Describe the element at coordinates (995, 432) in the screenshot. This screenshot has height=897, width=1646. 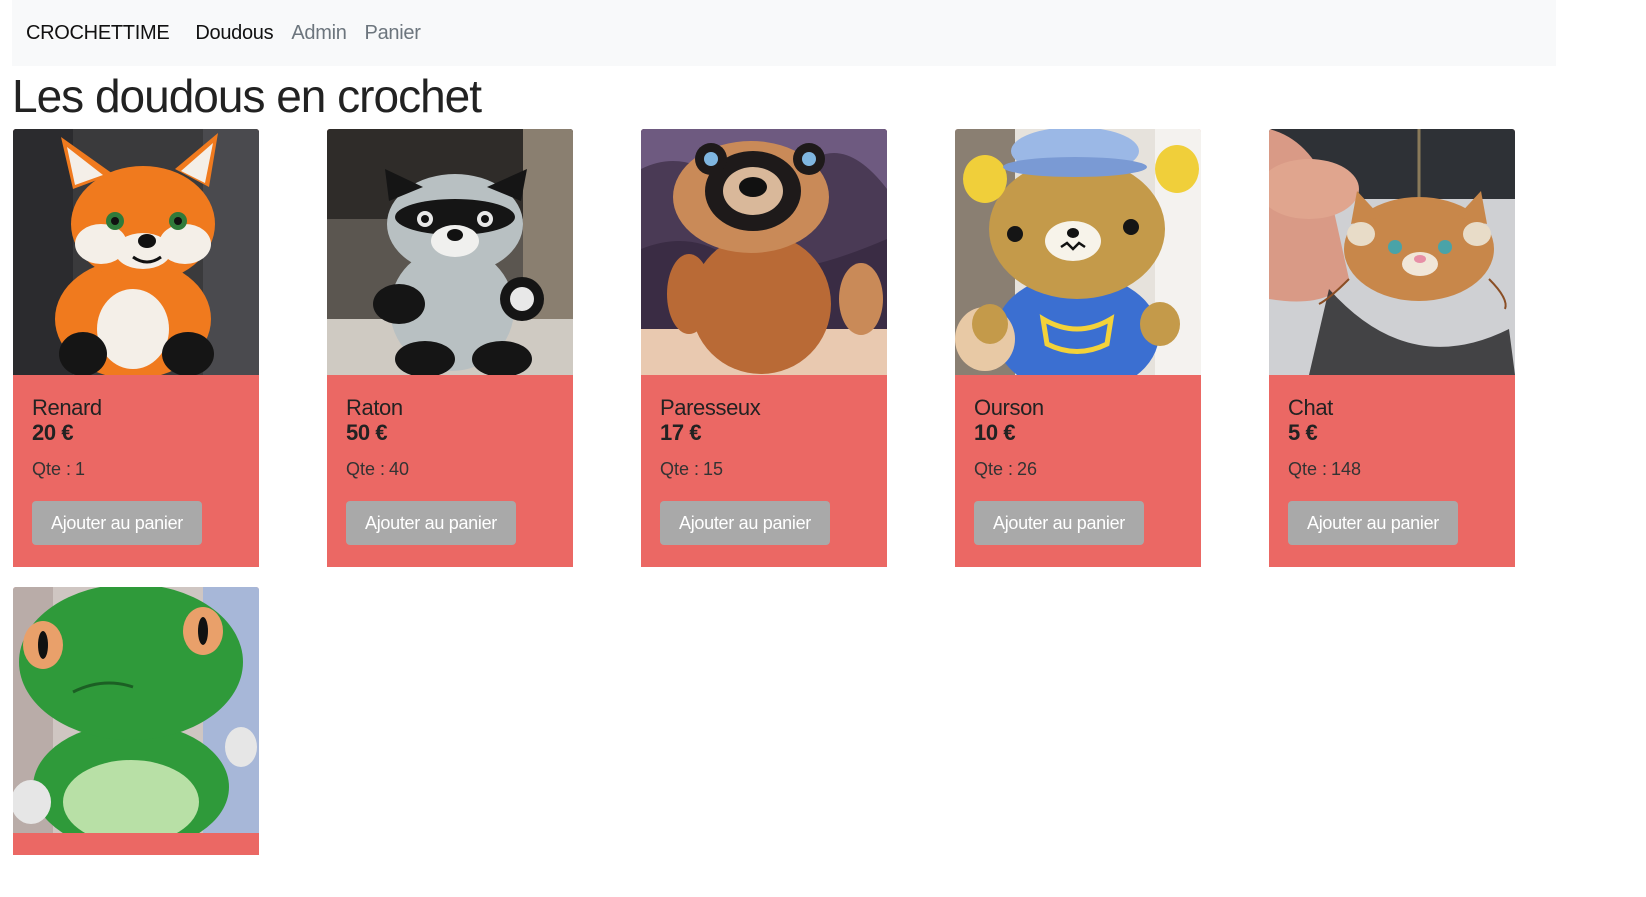
I see `product-price: 10 €` at that location.